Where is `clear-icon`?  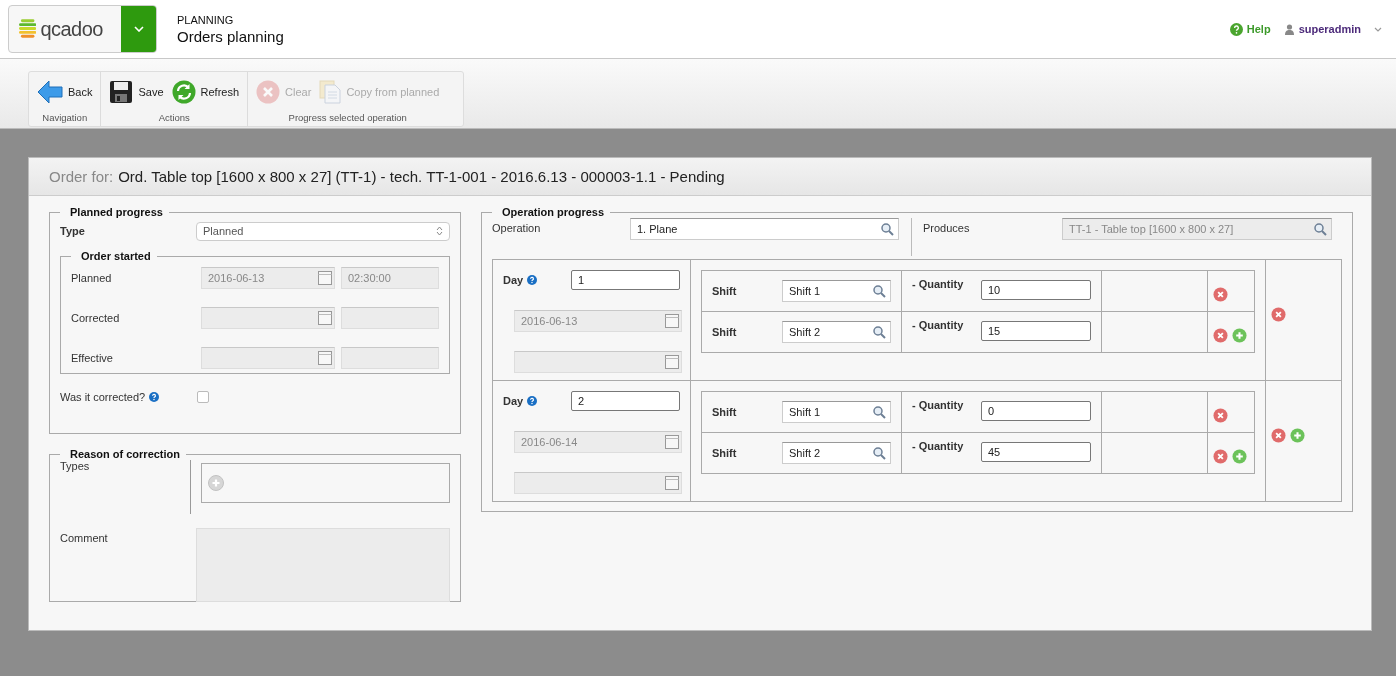 clear-icon is located at coordinates (268, 92).